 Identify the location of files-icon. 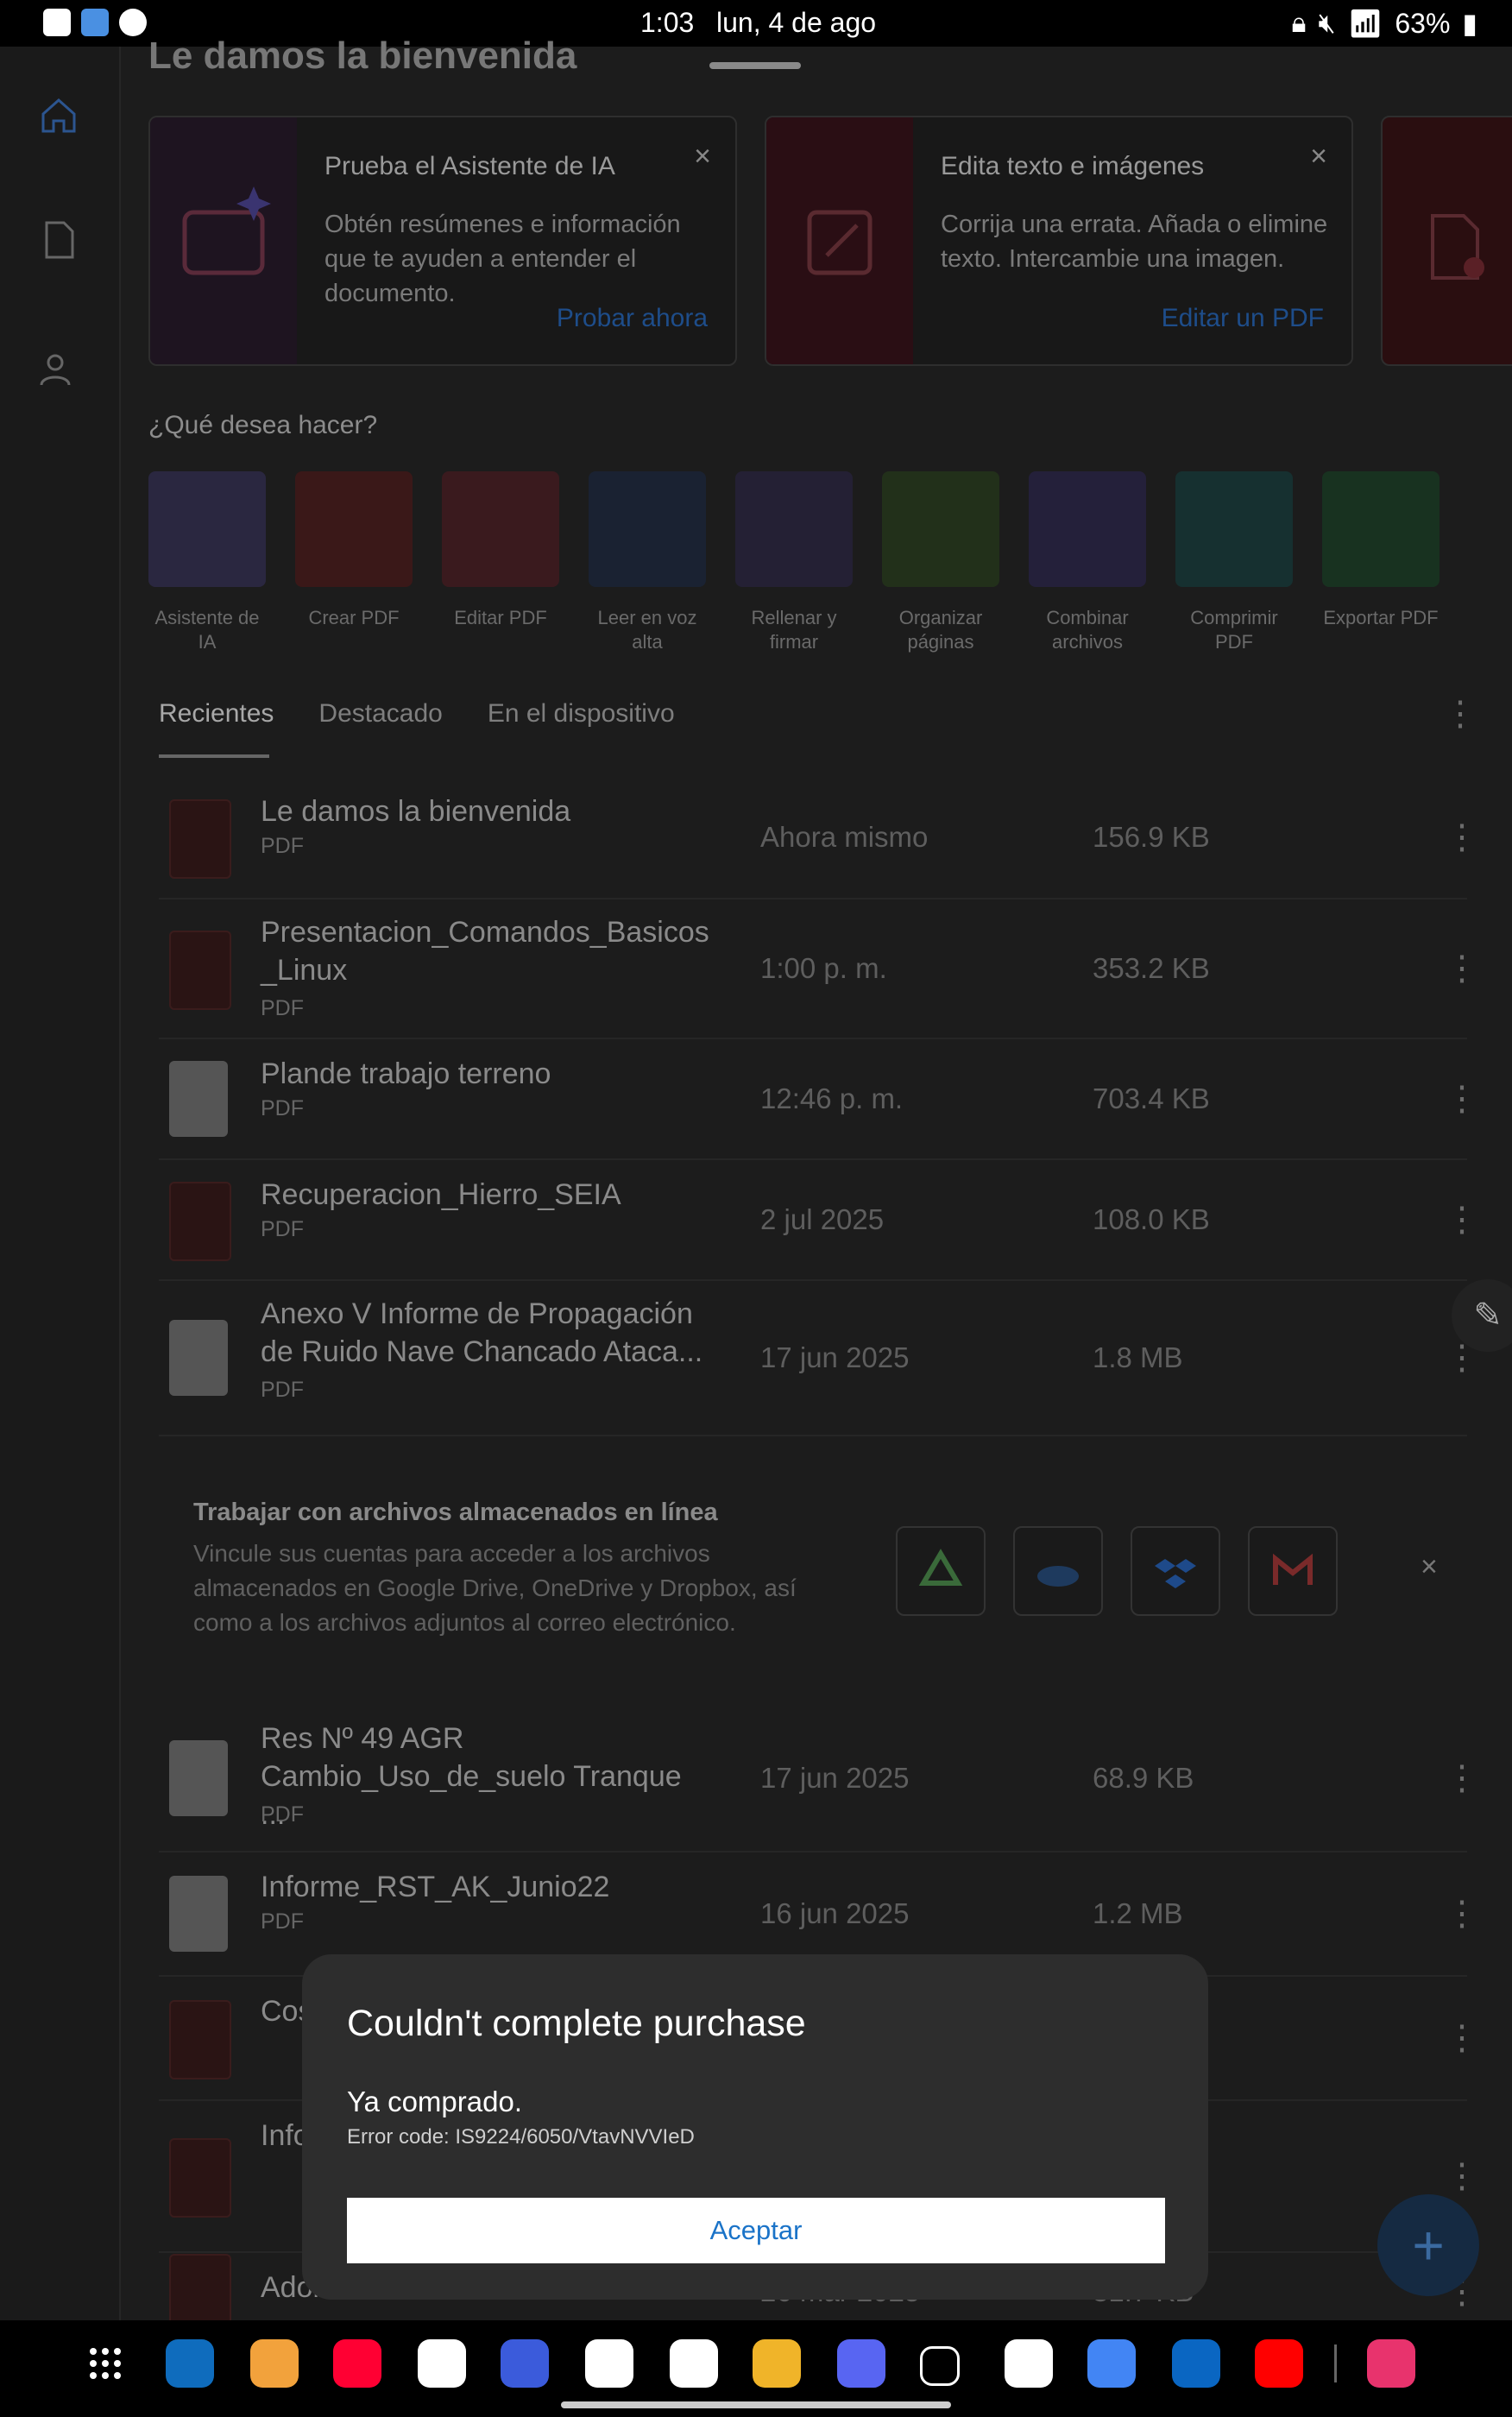
(59, 240).